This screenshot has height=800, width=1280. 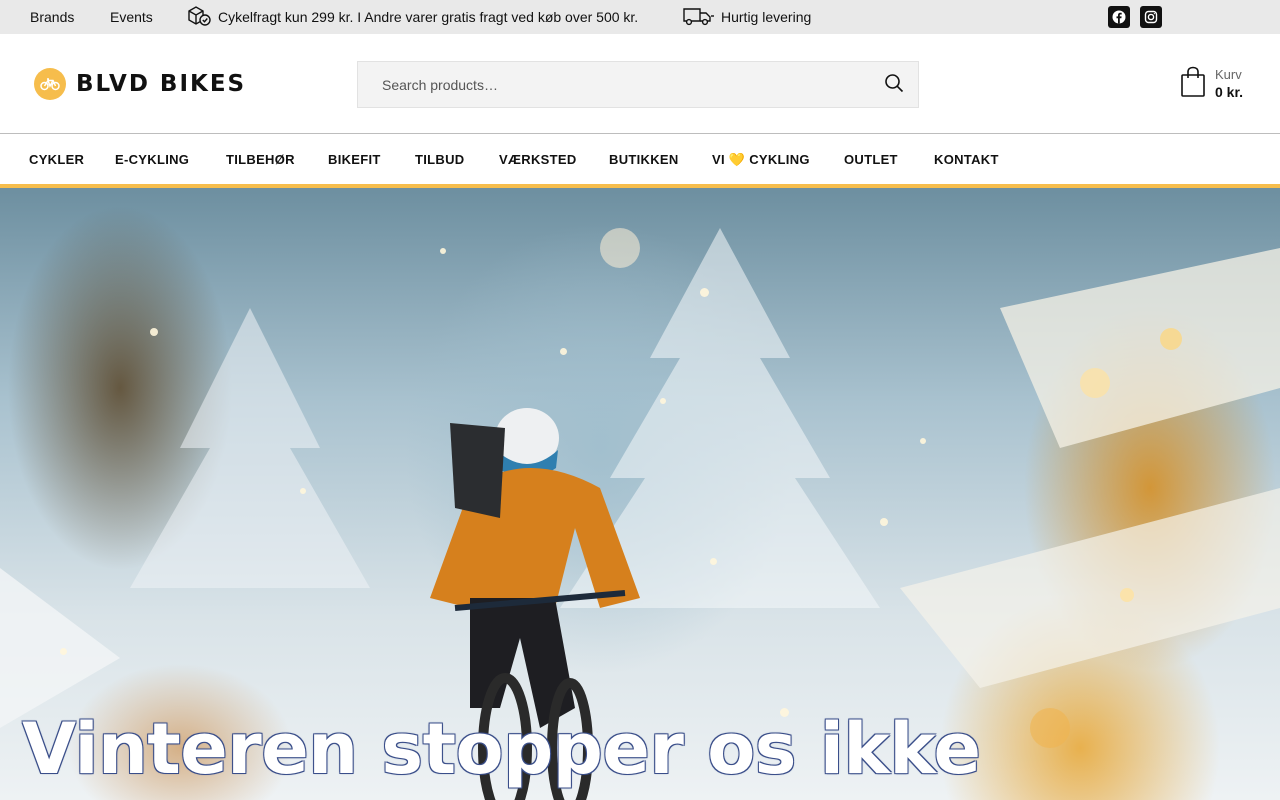 I want to click on nav-item-outlet: OUTLET, so click(x=871, y=159).